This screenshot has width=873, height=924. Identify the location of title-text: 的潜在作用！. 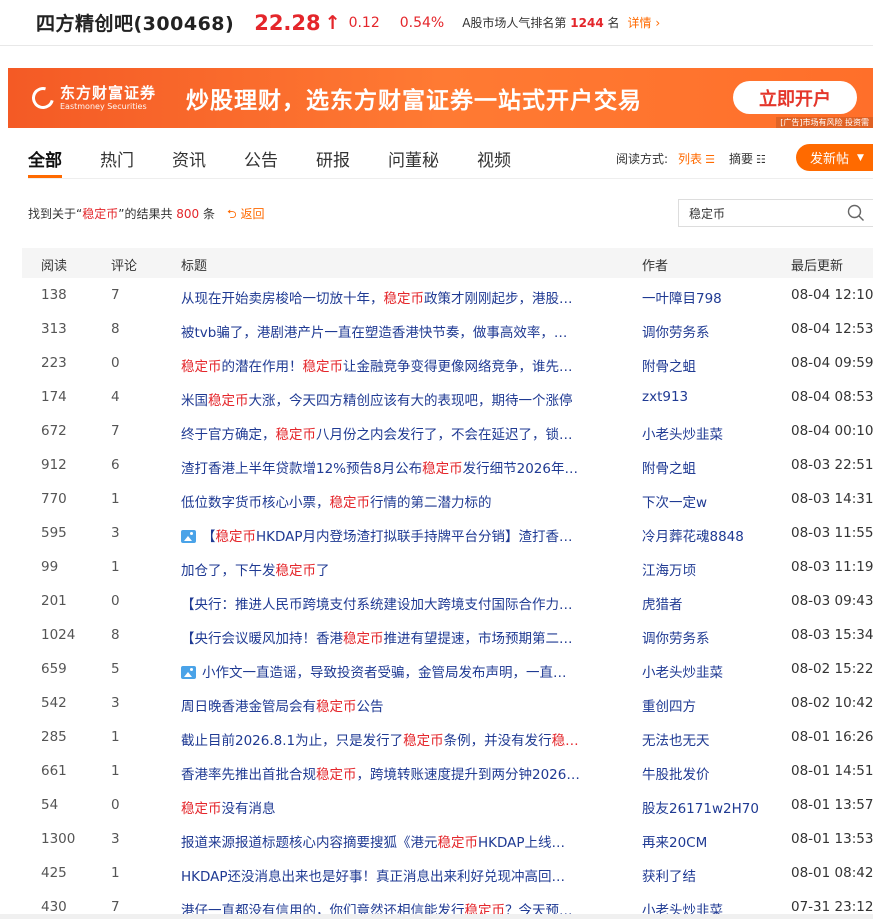
(262, 367).